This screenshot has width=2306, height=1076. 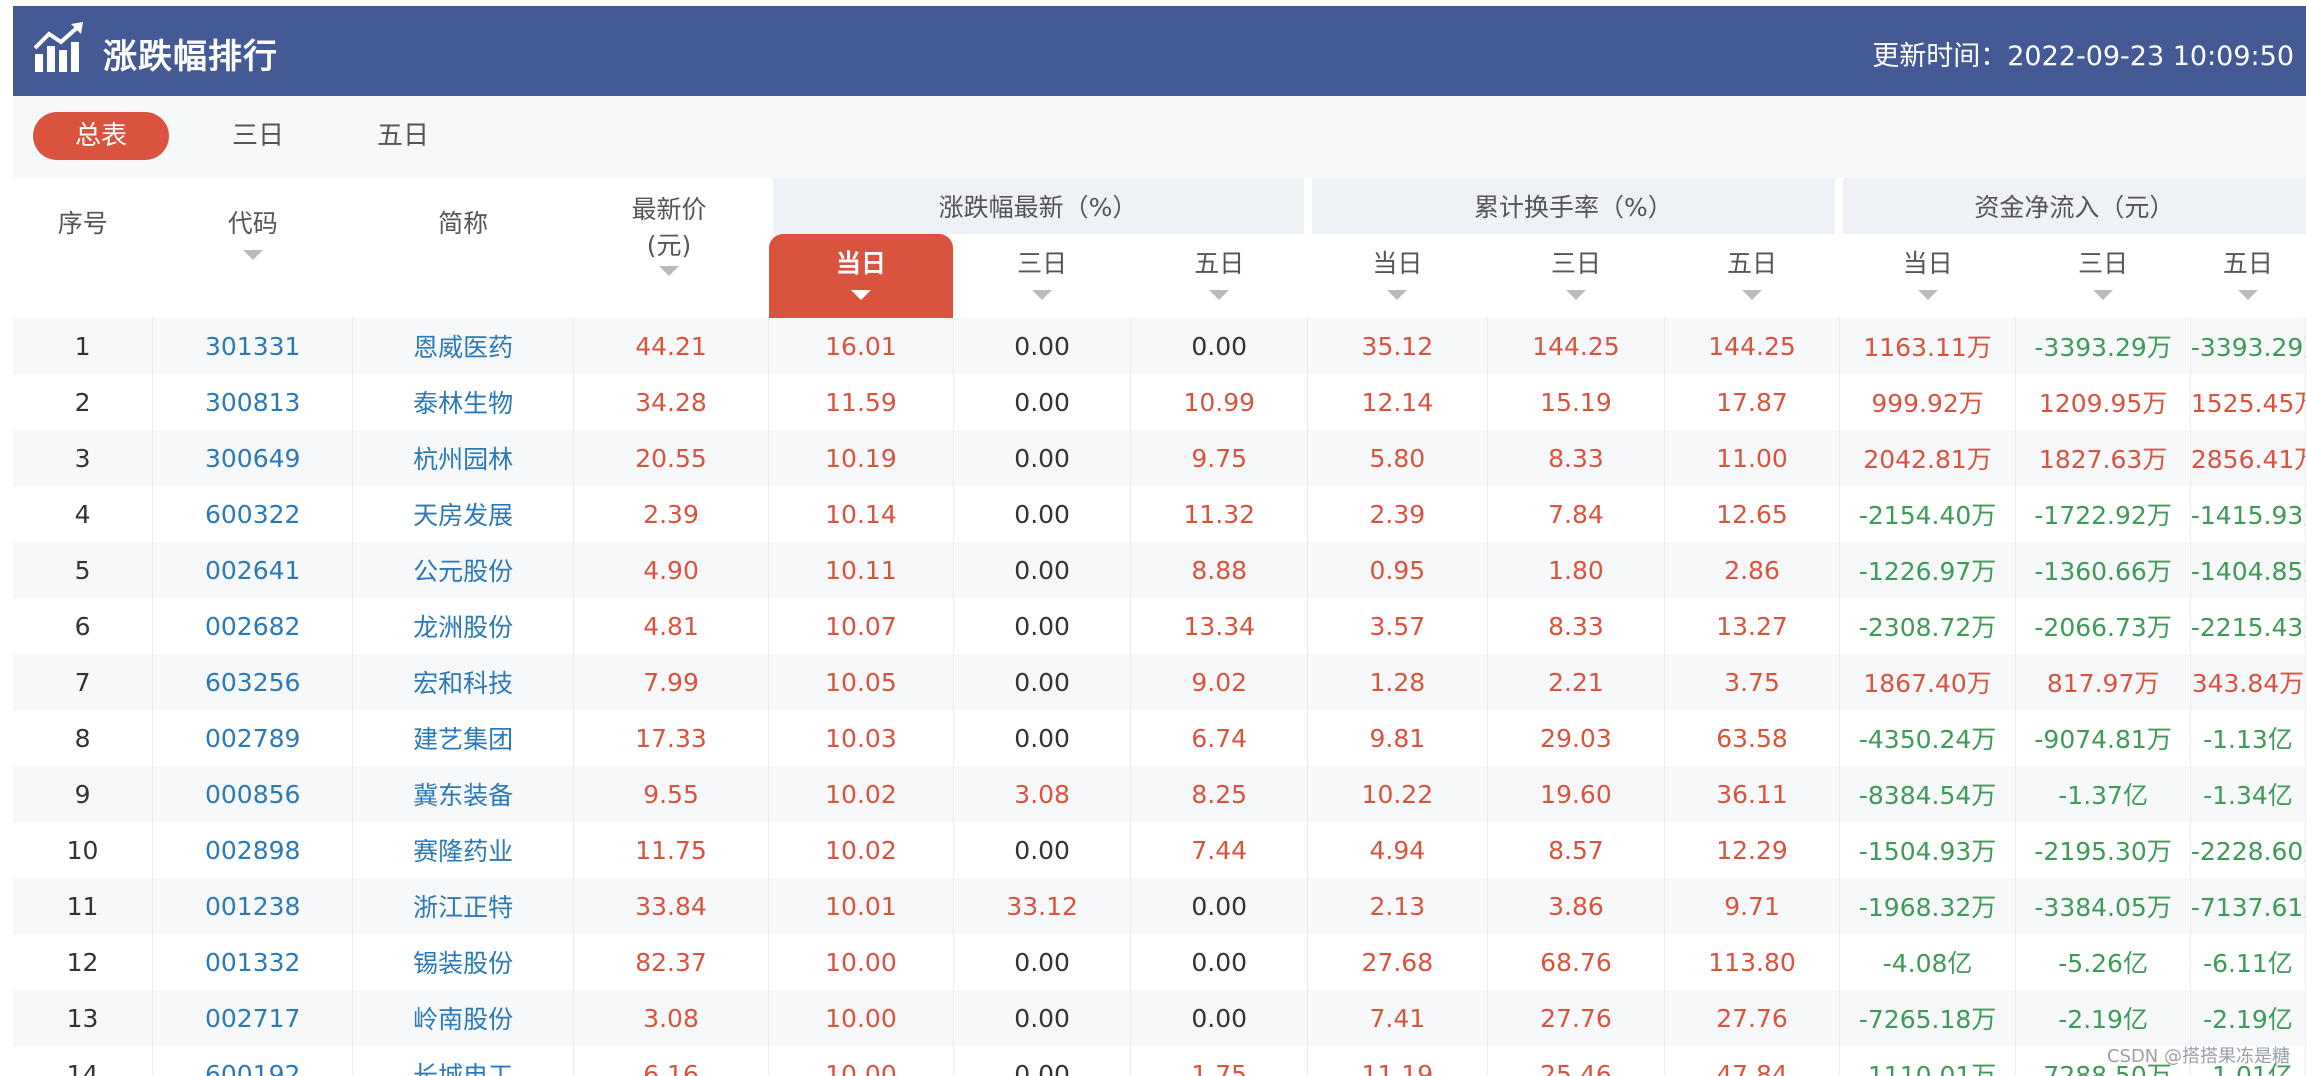 I want to click on tab-bar: 总表 三日 五日, so click(x=1159, y=137).